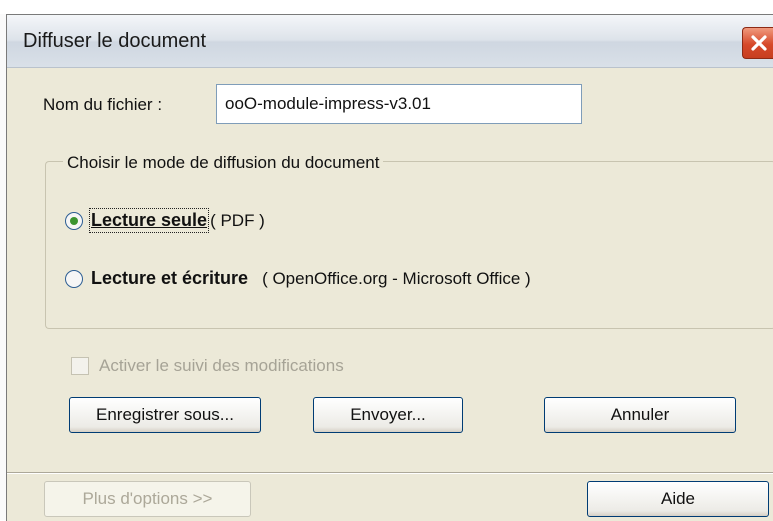  Describe the element at coordinates (678, 499) in the screenshot. I see `help-button: Aide` at that location.